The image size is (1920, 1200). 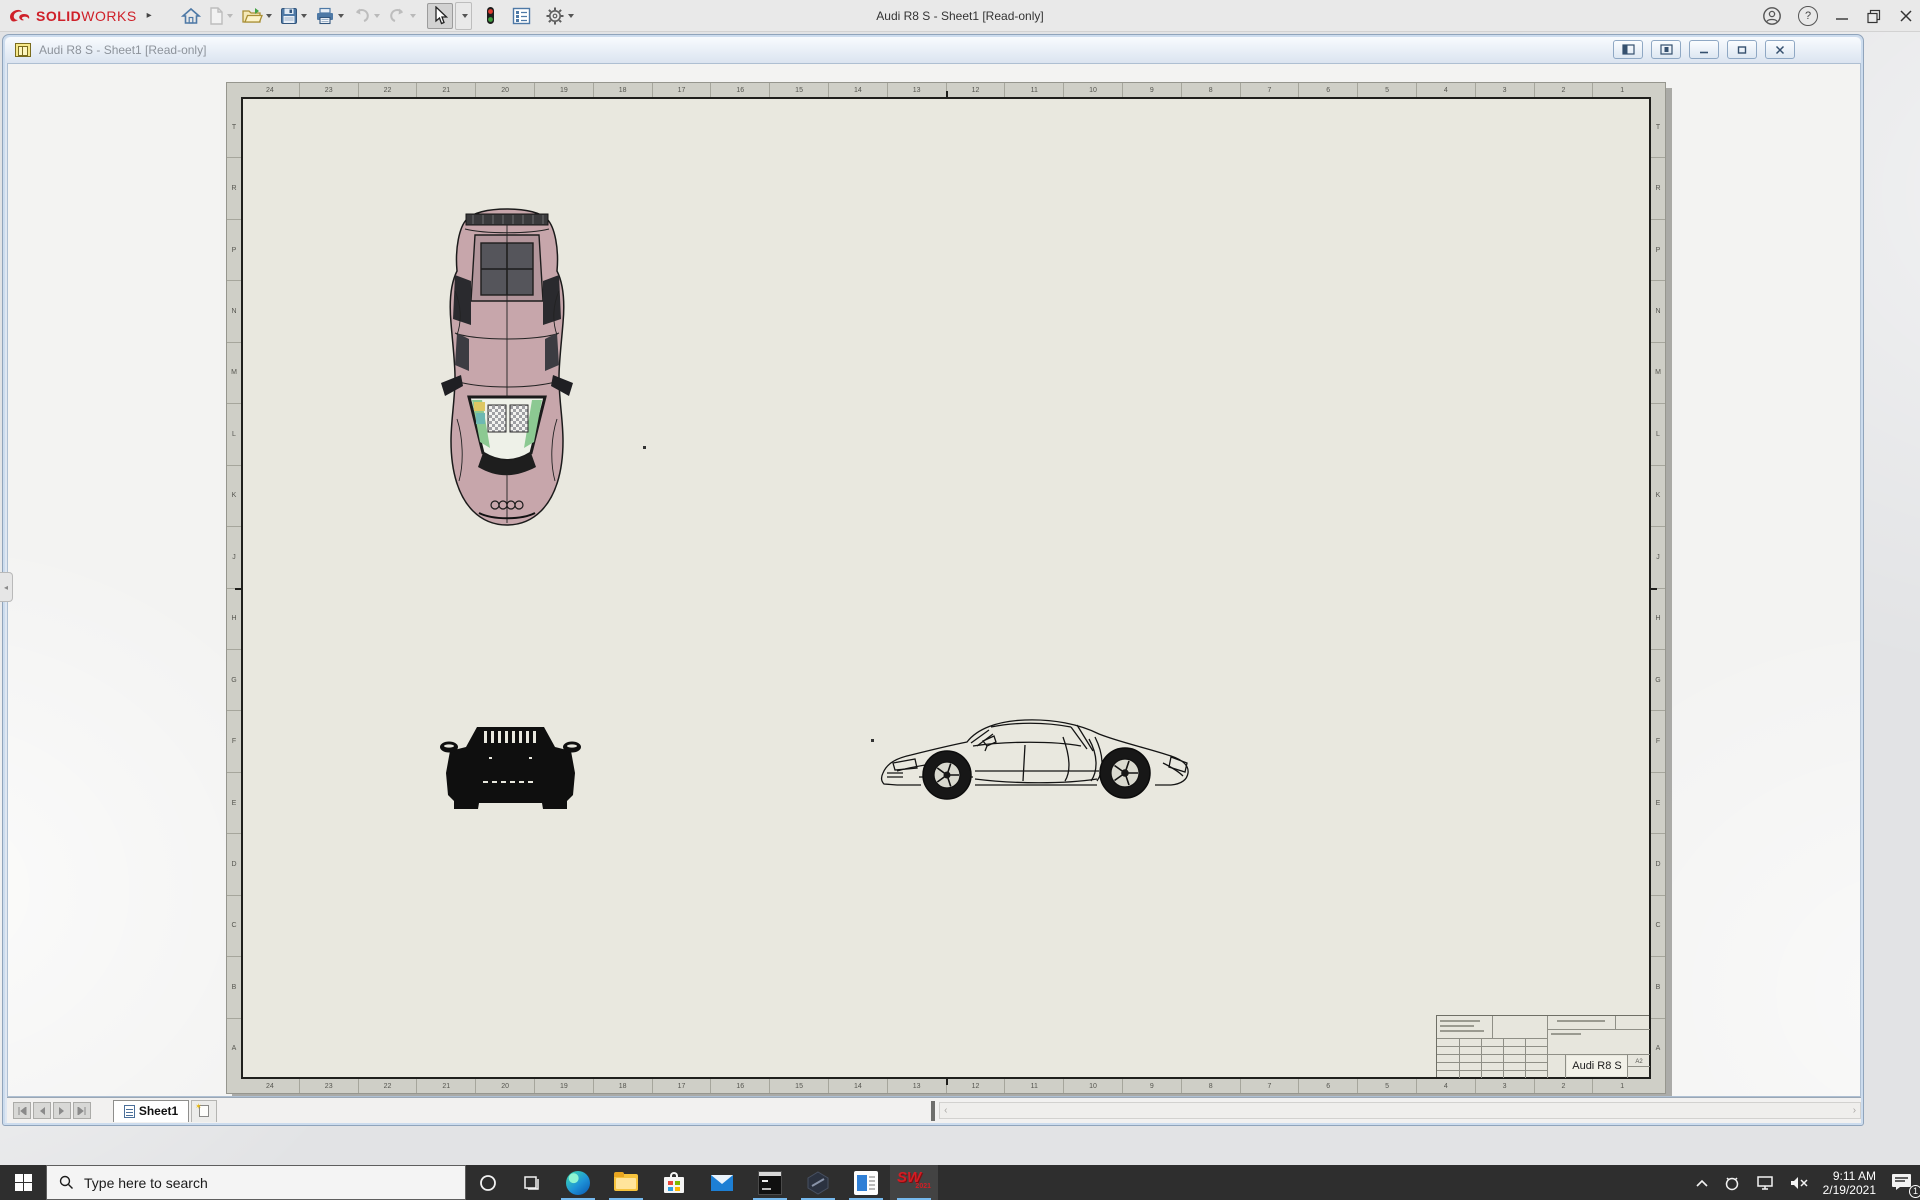 I want to click on new-document-button, so click(x=221, y=16).